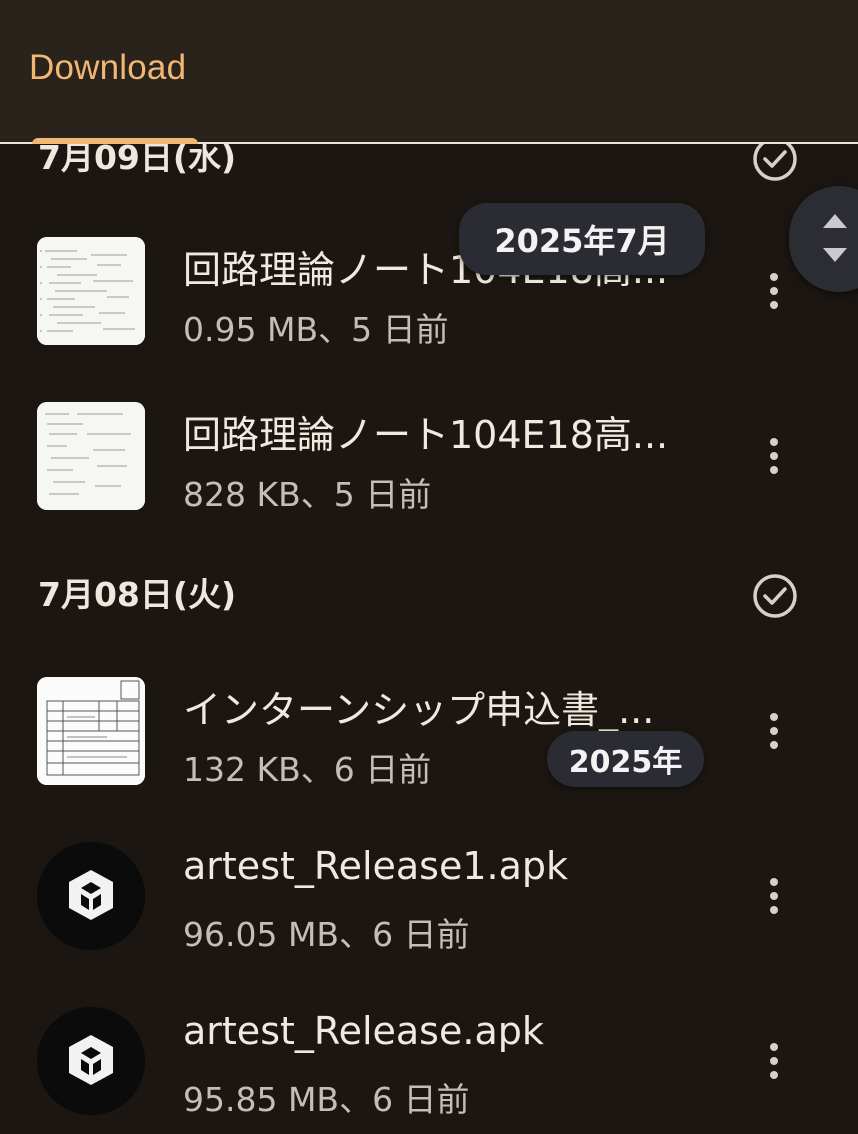  Describe the element at coordinates (316, 329) in the screenshot. I see `file-meta: 0.95 MB、5 日前` at that location.